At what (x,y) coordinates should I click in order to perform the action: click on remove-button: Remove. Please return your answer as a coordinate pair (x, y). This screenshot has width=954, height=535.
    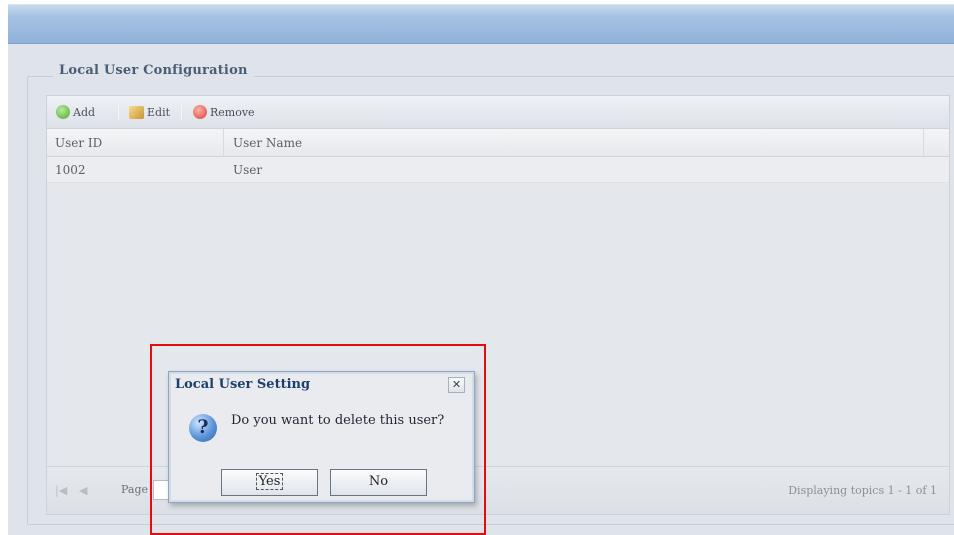
    Looking at the image, I should click on (224, 112).